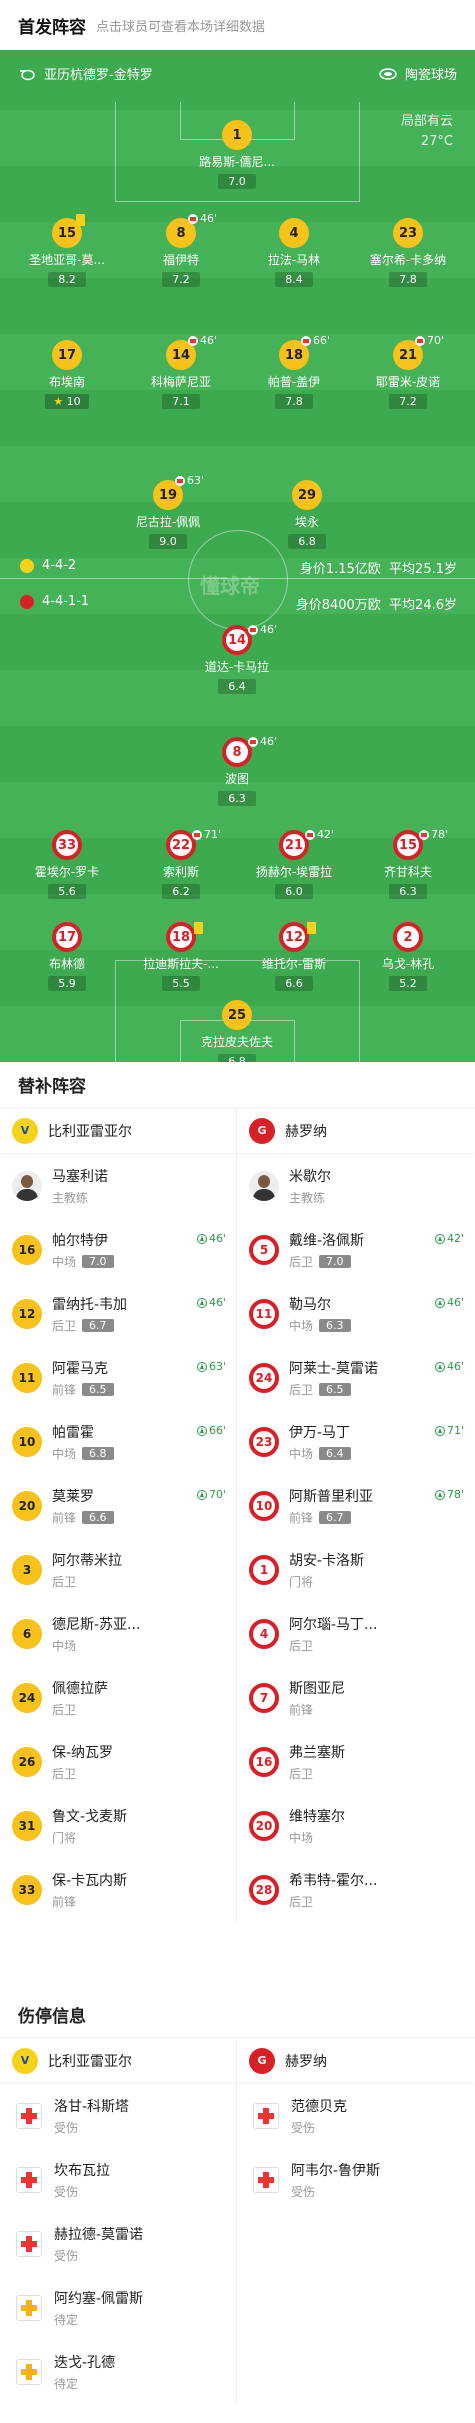  Describe the element at coordinates (118, 2116) in the screenshot. I see `injury-row: 洛甘-科斯塔 受伤` at that location.